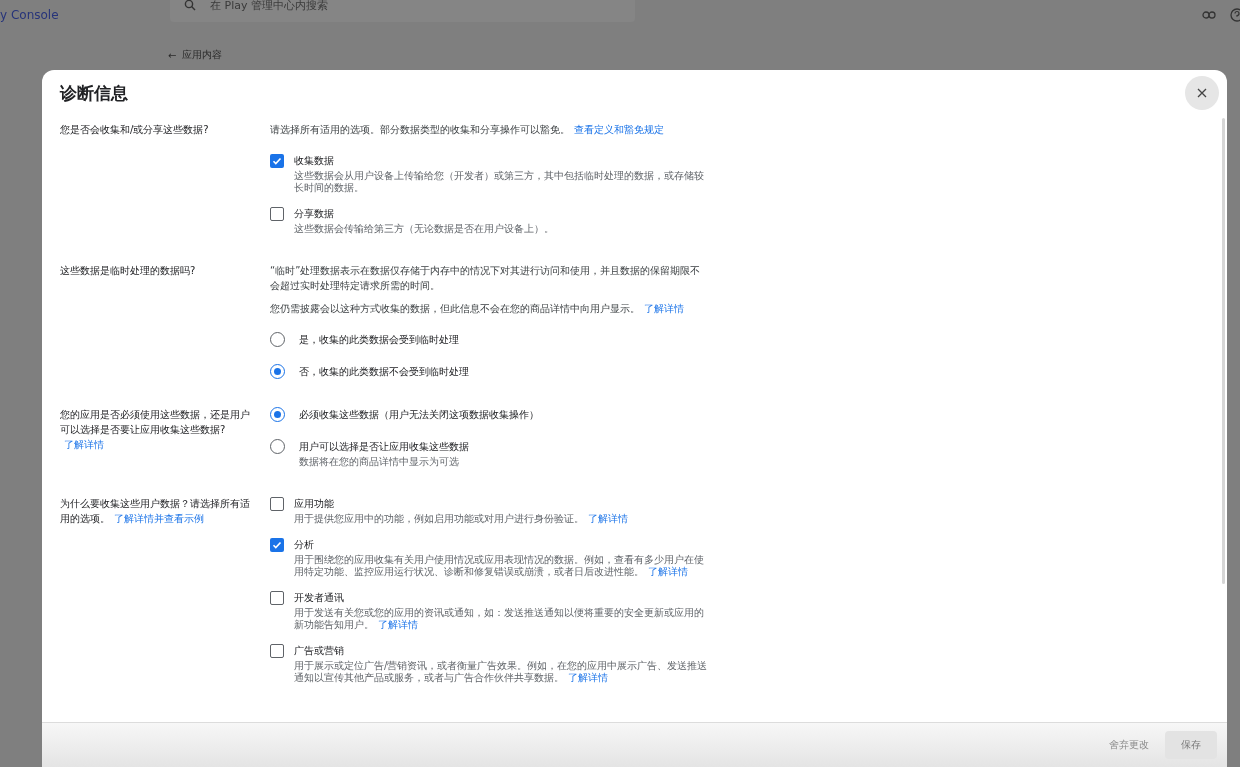 This screenshot has width=1240, height=767. Describe the element at coordinates (155, 430) in the screenshot. I see `question-text: 您的应用是否必须使用这些数据，还是用户可以选择是否要让应用收集这些数据? 了解详情` at that location.